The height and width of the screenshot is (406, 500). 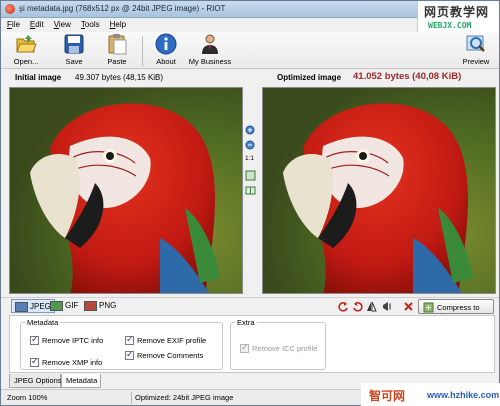 What do you see at coordinates (456, 310) in the screenshot?
I see `compress-to-size-button: Compress to size` at bounding box center [456, 310].